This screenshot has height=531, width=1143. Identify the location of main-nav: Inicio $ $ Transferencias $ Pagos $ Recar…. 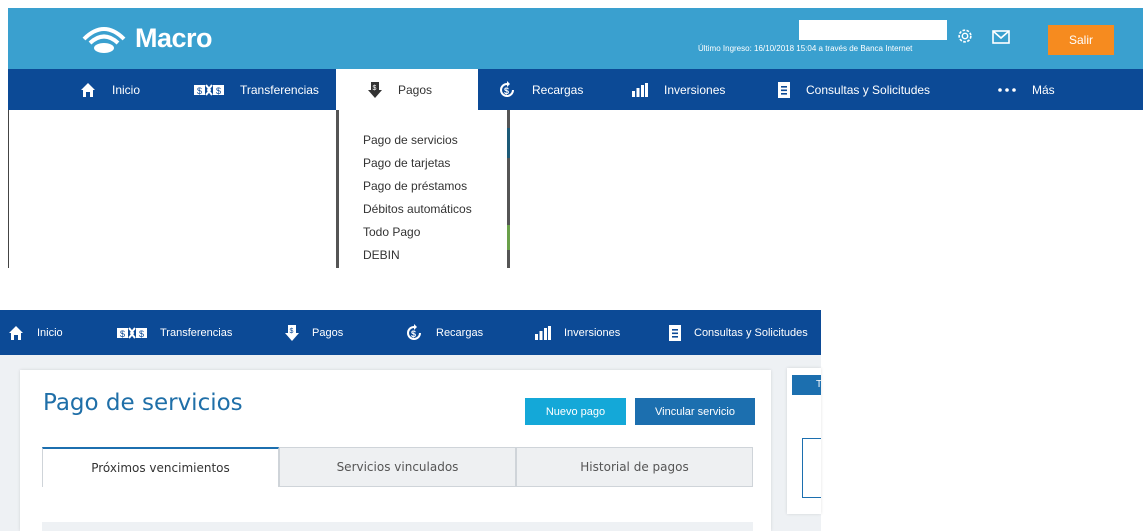
(575, 89).